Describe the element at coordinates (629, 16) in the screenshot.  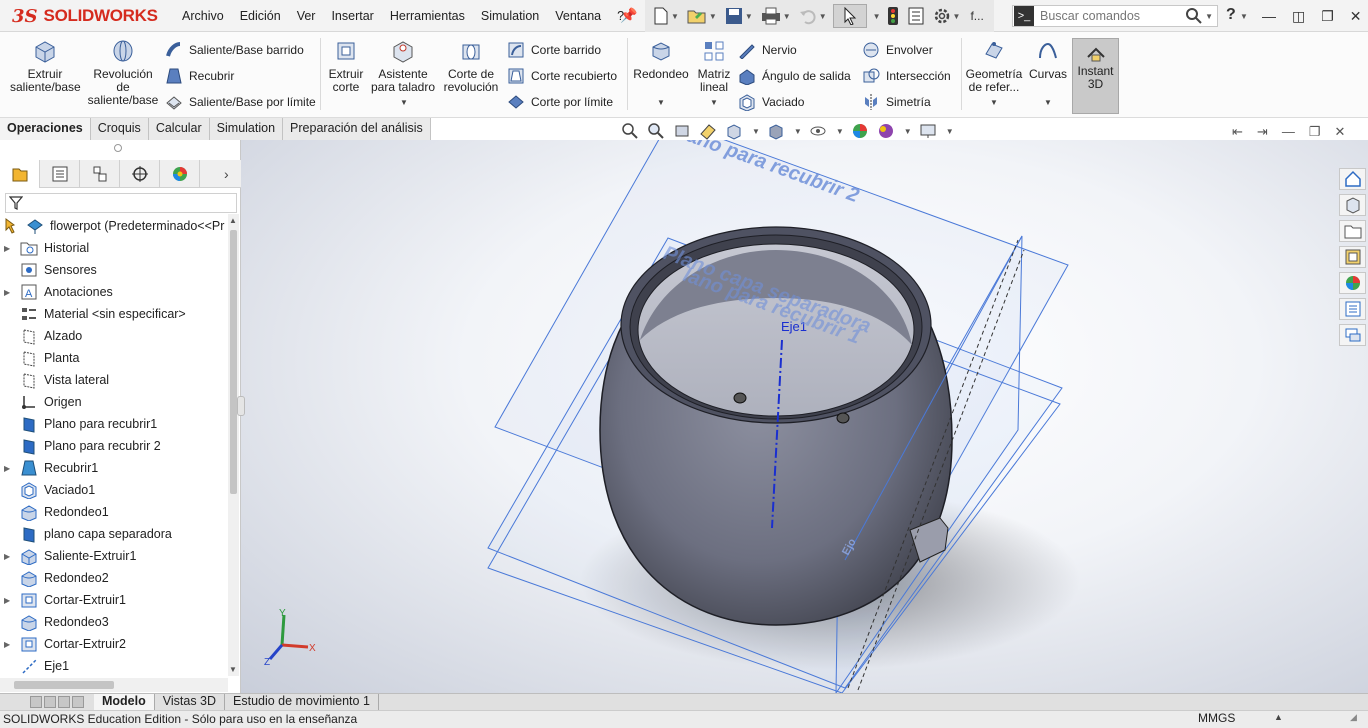
I see `pin-menu-icon: 📌` at that location.